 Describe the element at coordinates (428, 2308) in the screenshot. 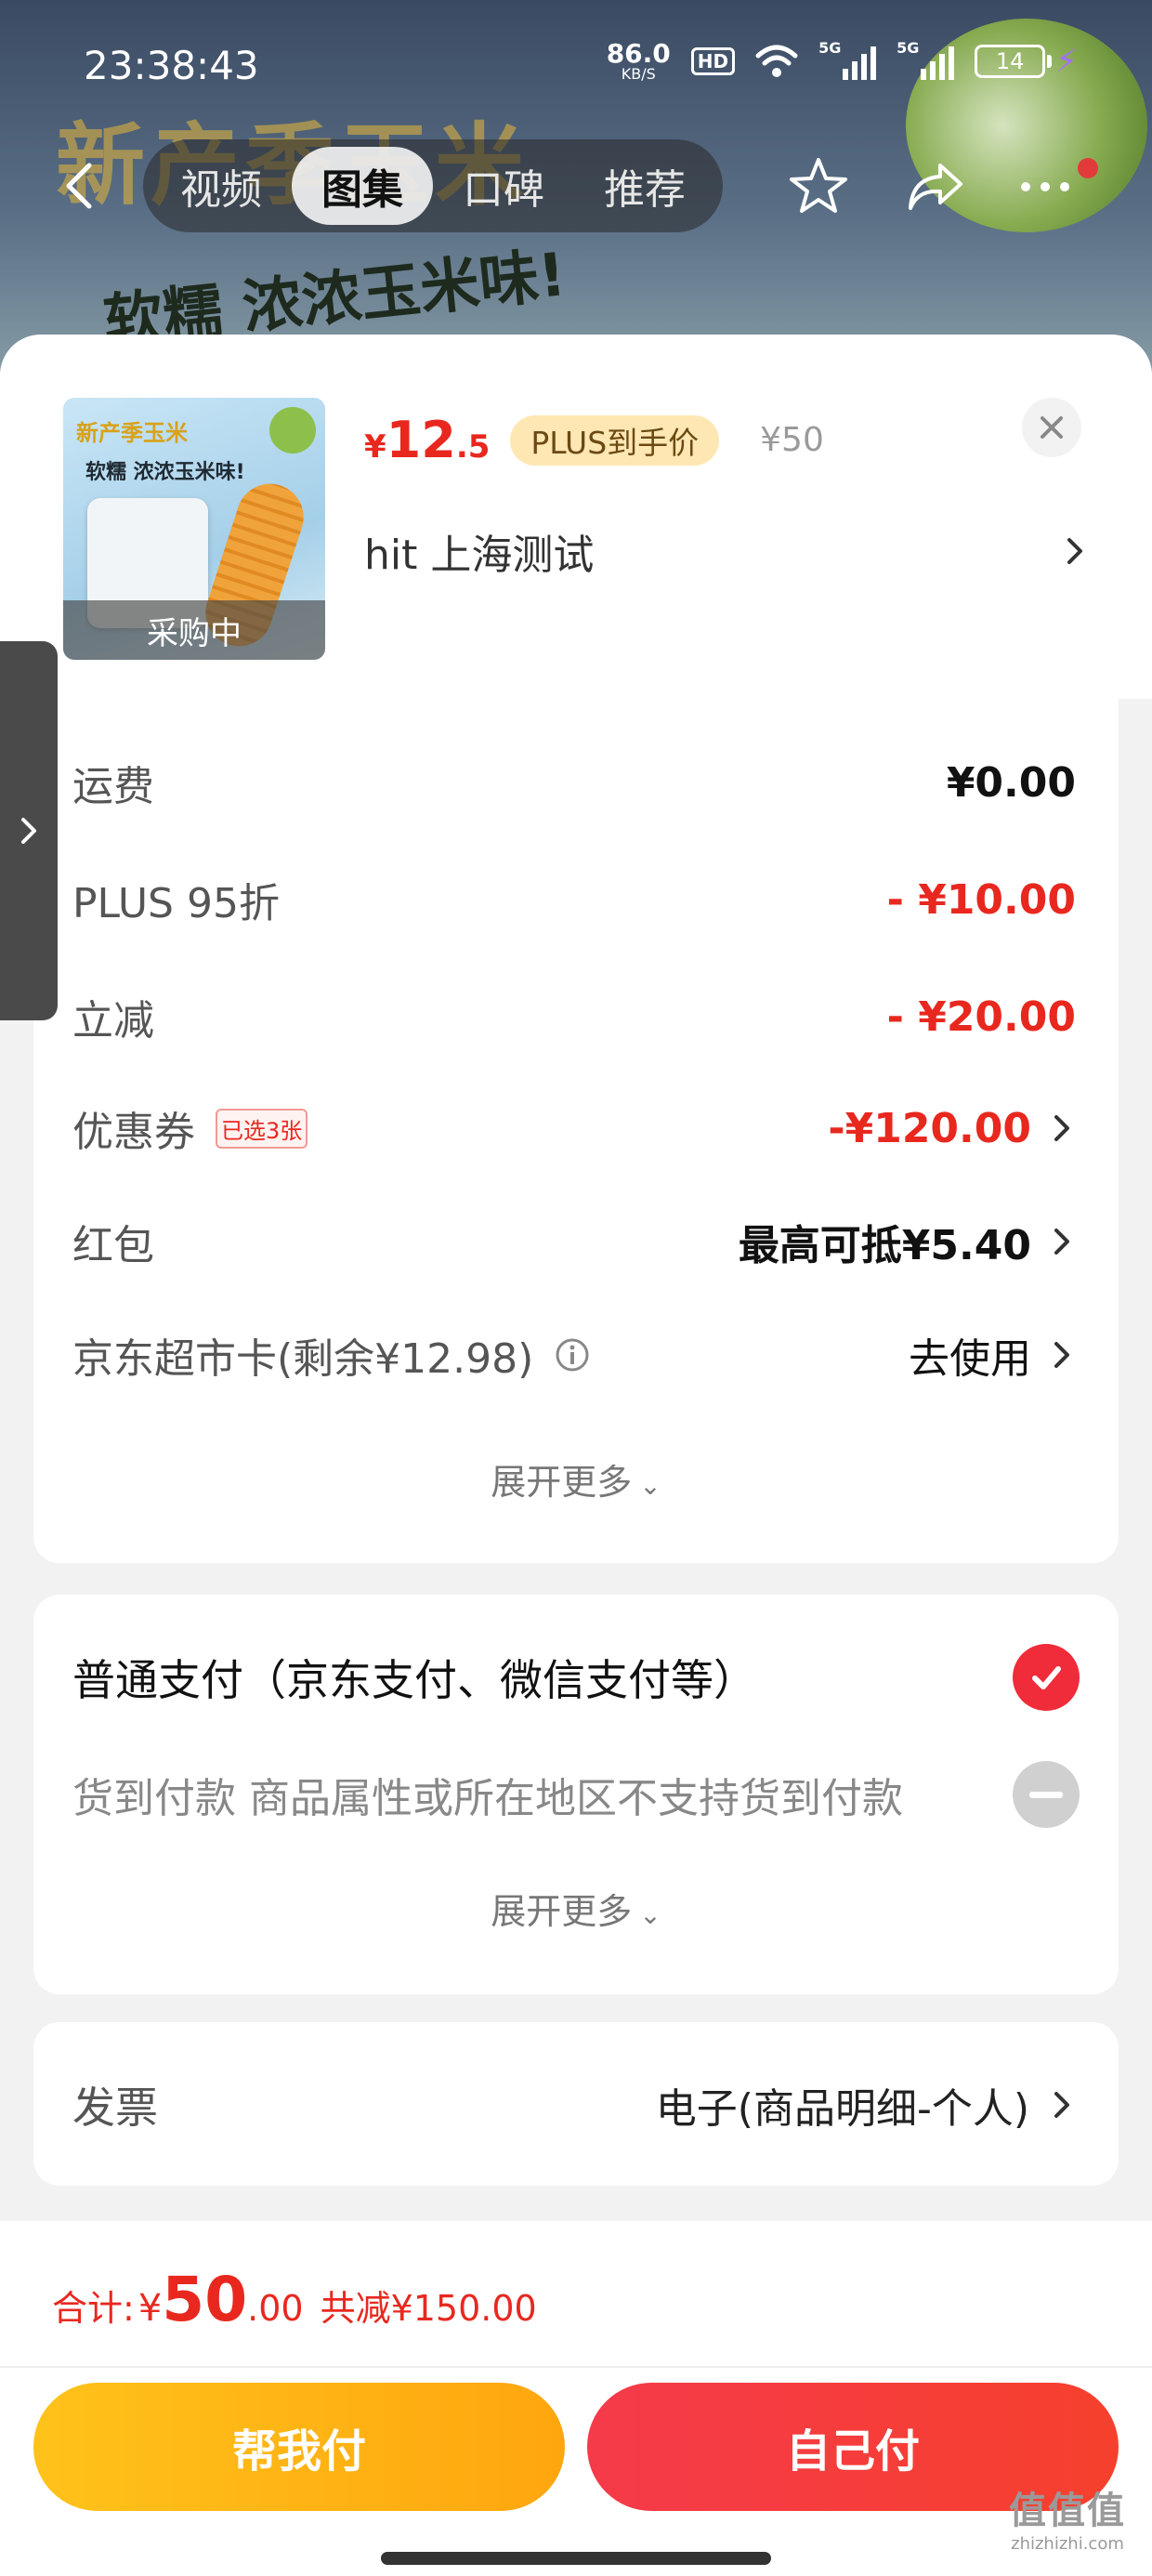

I see `total-savings: 共减¥150.00` at that location.